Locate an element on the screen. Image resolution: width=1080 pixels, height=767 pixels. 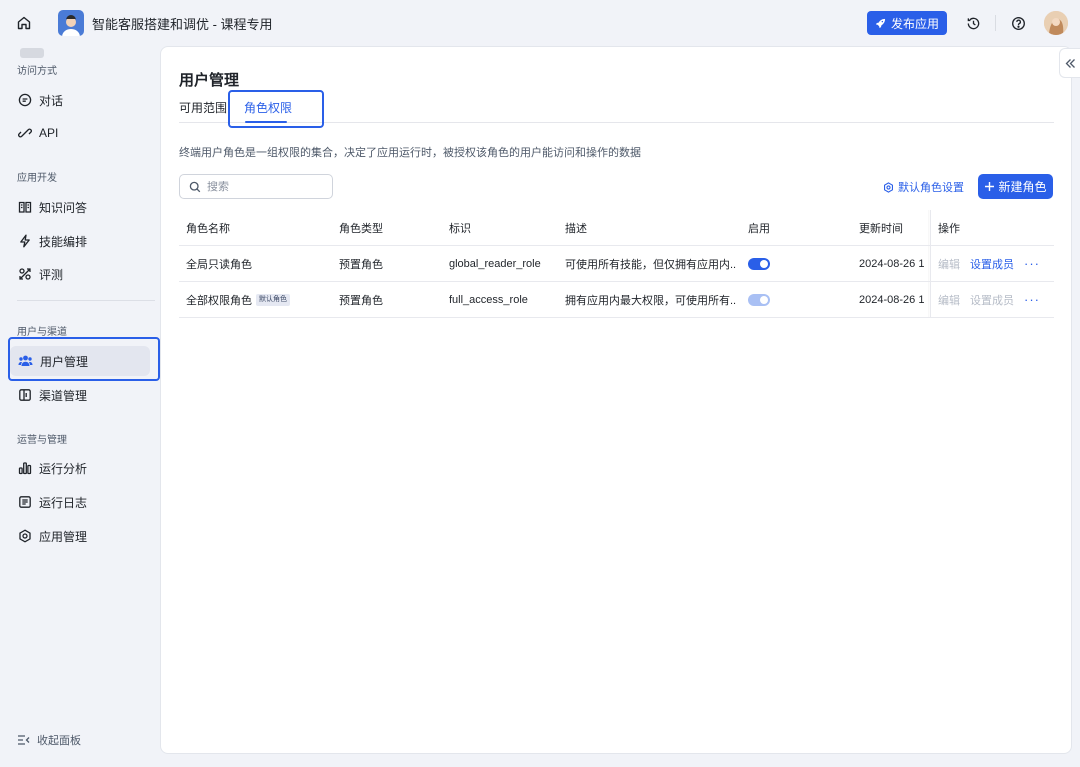
api-icon is located at coordinates (25, 133).